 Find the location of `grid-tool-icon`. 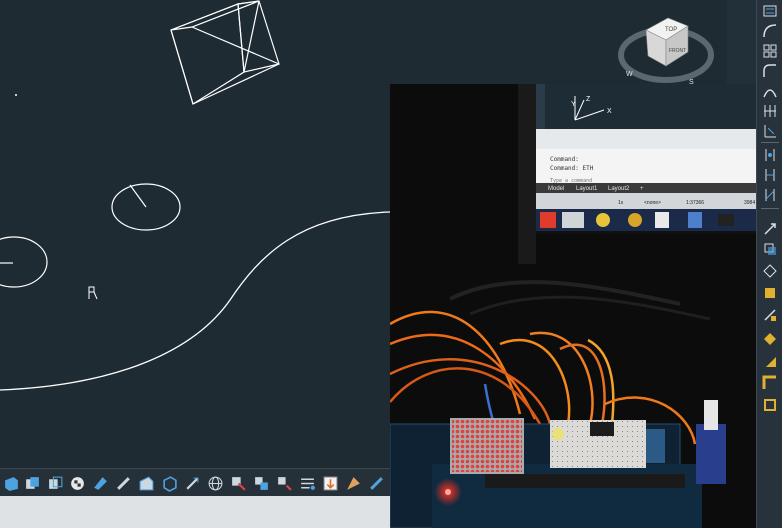

grid-tool-icon is located at coordinates (770, 51).